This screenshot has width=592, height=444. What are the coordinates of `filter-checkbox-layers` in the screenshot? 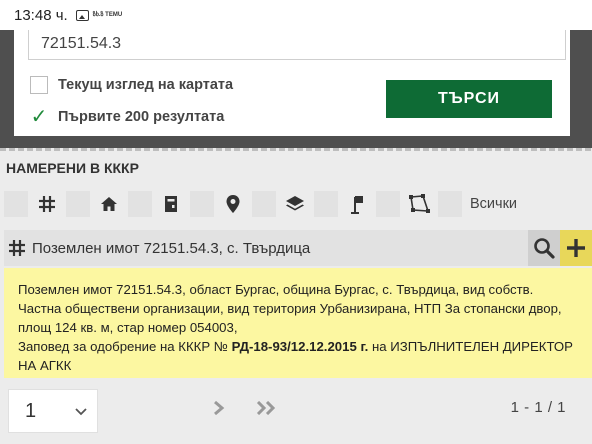 It's located at (264, 204).